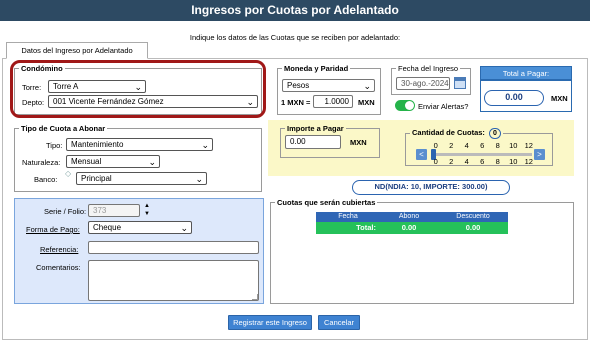 The width and height of the screenshot is (590, 344). Describe the element at coordinates (423, 83) in the screenshot. I see `fecha-input: 30-ago.-2024` at that location.